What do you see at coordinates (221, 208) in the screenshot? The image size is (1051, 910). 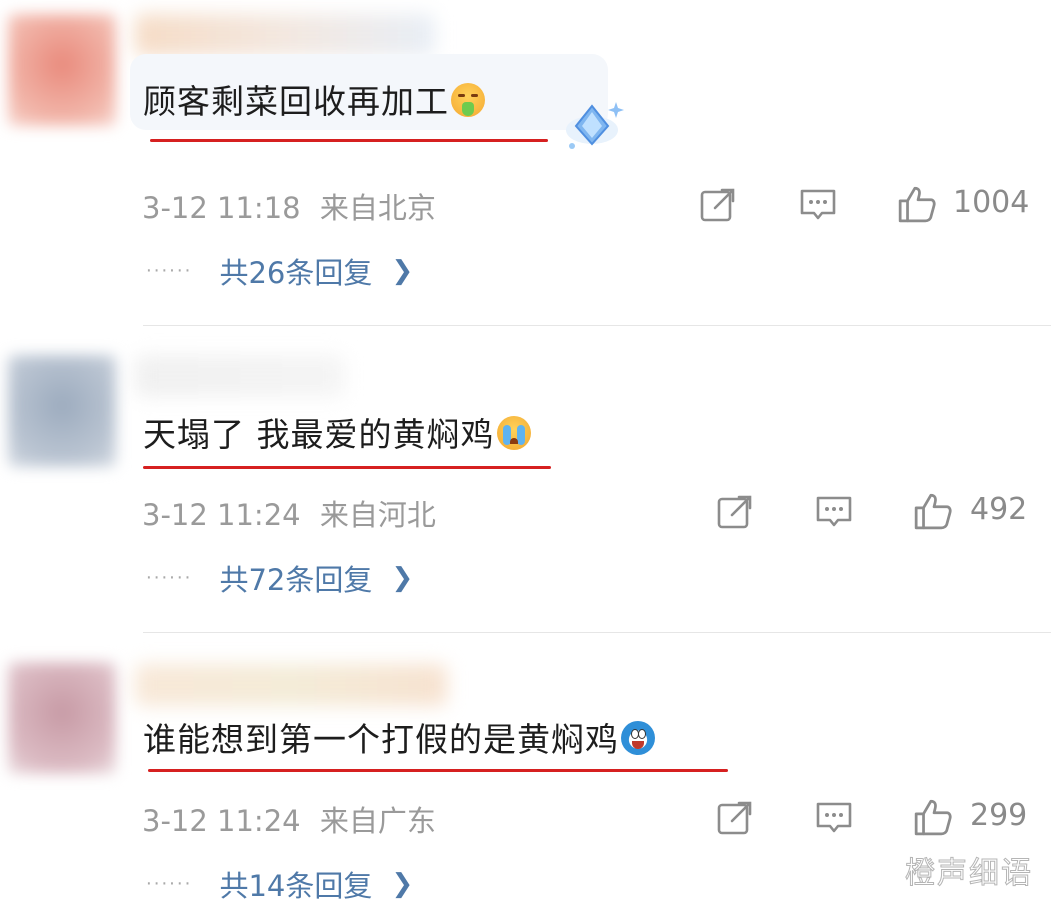 I see `comment-time: 3-12 11:18` at bounding box center [221, 208].